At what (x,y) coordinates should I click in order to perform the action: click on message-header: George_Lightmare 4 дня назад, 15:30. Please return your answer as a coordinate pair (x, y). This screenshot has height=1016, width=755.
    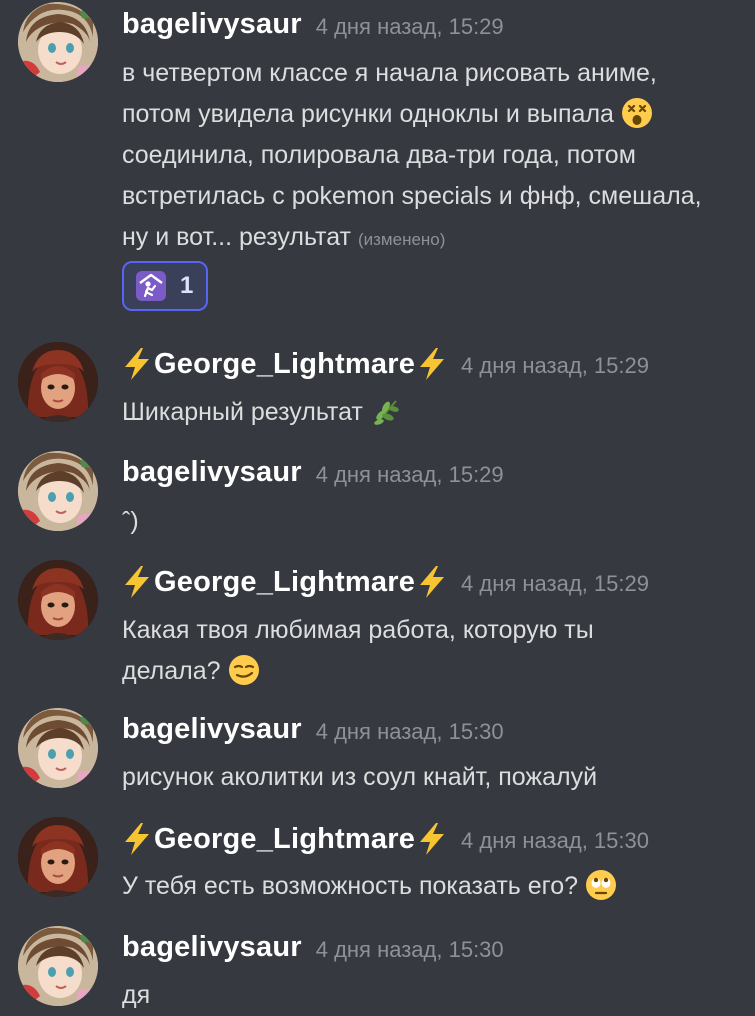
    Looking at the image, I should click on (385, 839).